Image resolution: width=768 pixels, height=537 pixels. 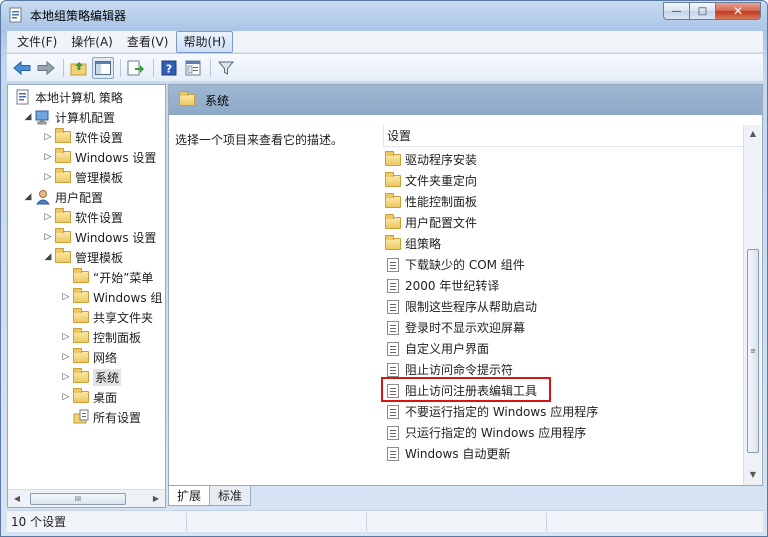 What do you see at coordinates (116, 237) in the screenshot?
I see `tree-item-label: Windows 设置` at bounding box center [116, 237].